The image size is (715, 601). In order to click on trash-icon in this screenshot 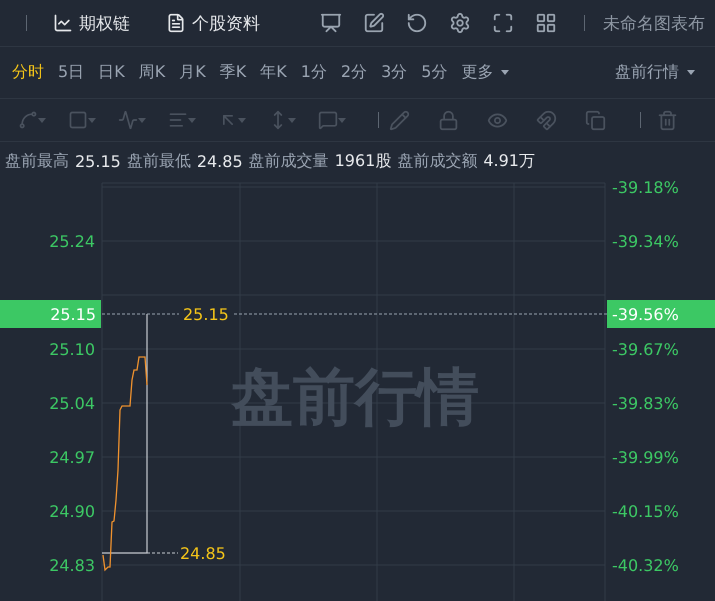, I will do `click(667, 120)`.